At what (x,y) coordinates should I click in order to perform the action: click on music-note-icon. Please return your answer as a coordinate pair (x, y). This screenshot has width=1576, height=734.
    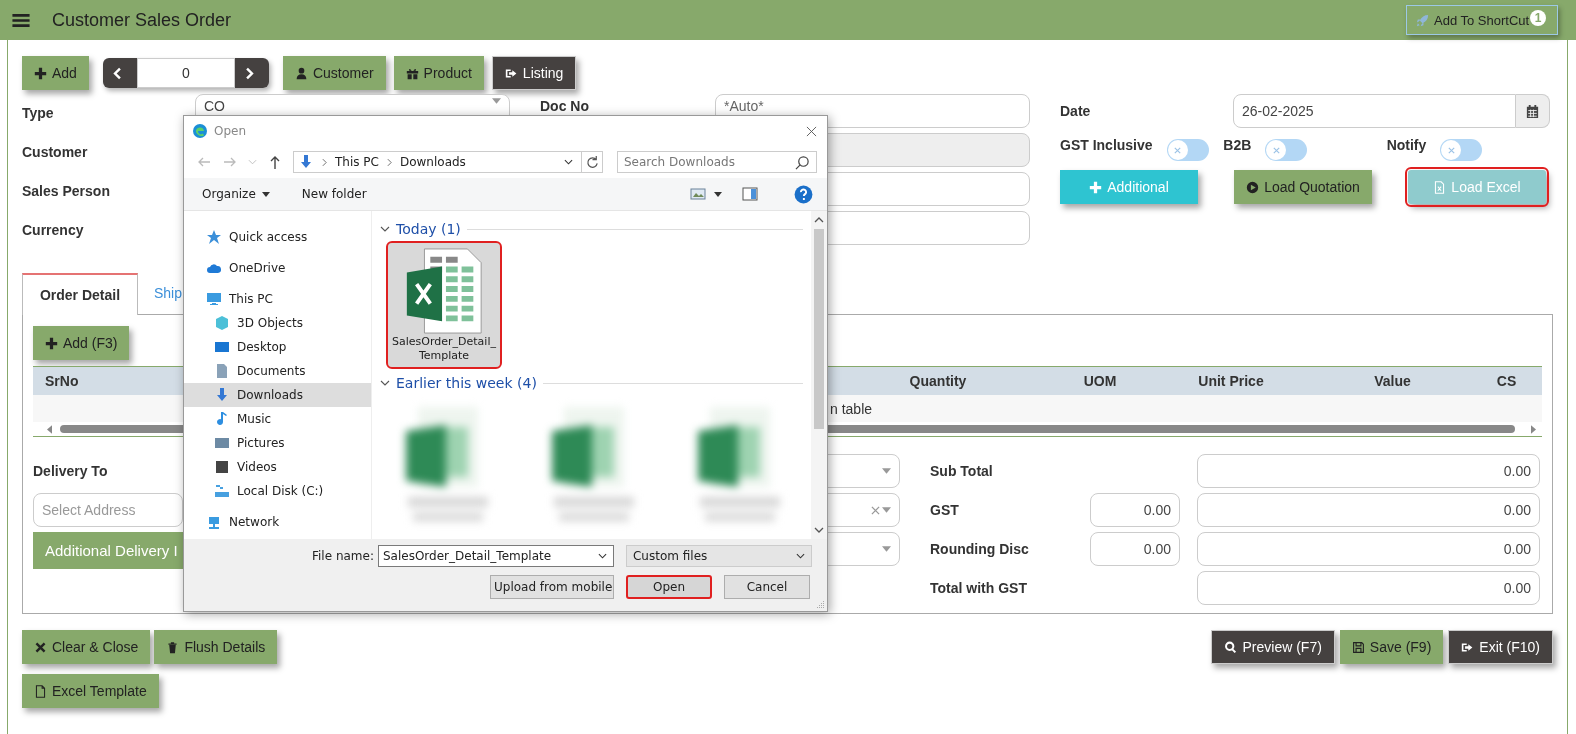
    Looking at the image, I should click on (222, 419).